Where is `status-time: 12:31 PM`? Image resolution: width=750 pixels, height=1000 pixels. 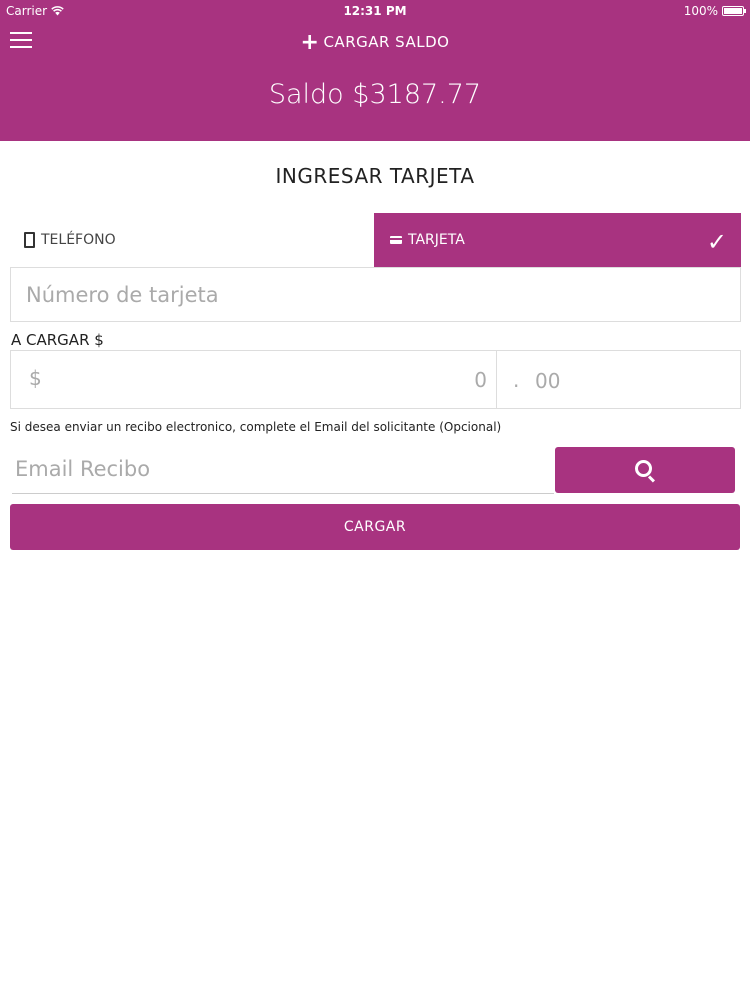
status-time: 12:31 PM is located at coordinates (375, 11).